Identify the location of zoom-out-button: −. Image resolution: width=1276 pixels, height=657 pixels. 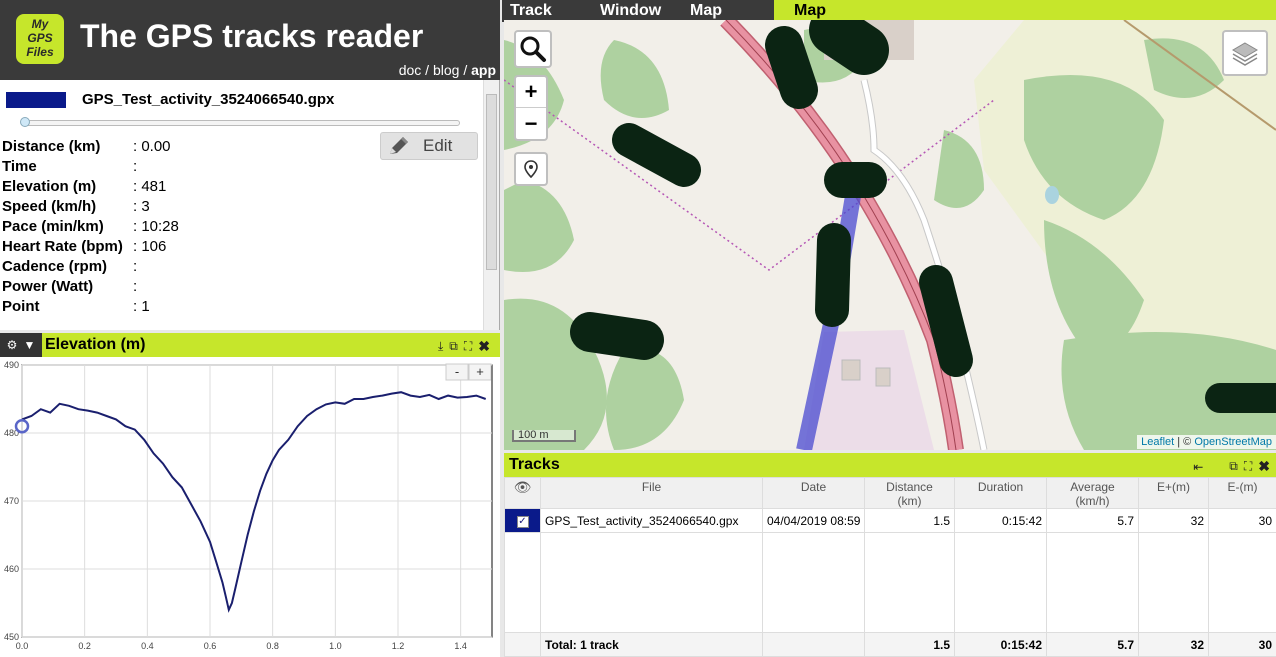
(531, 123).